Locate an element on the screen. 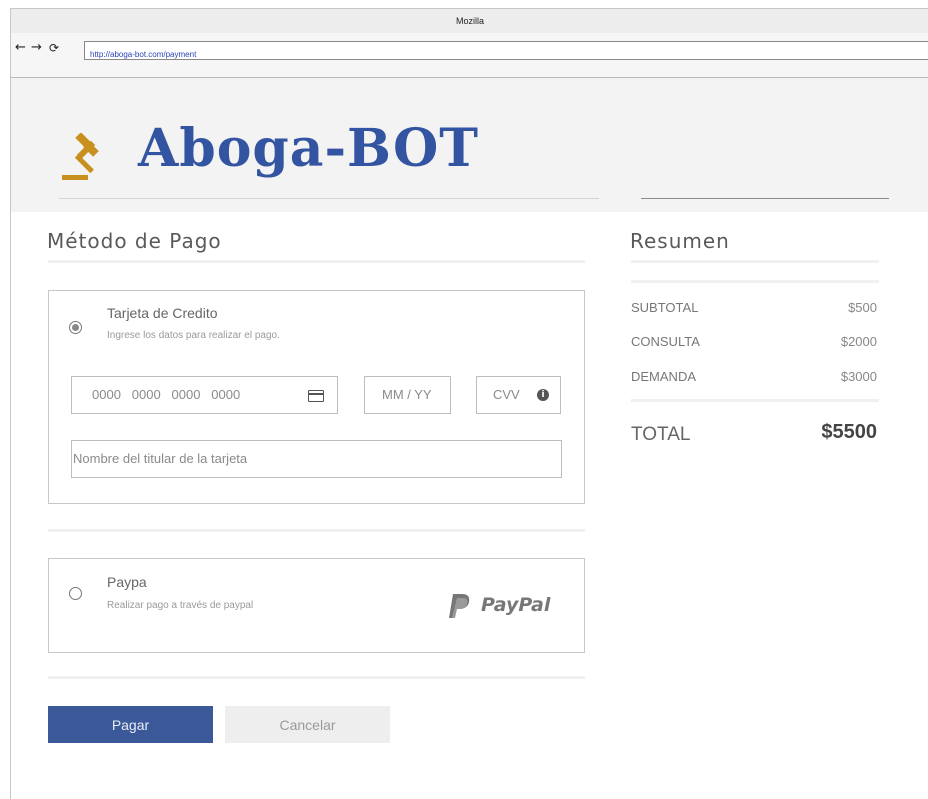  gavel-icon is located at coordinates (80, 156).